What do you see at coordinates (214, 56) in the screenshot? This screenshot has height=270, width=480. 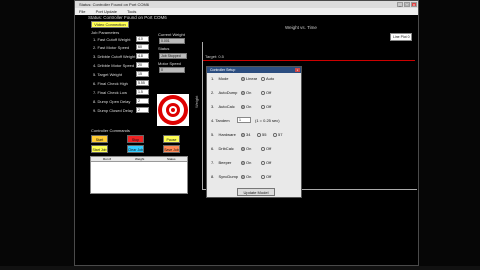 I see `target-line-label: Target: 0.5` at bounding box center [214, 56].